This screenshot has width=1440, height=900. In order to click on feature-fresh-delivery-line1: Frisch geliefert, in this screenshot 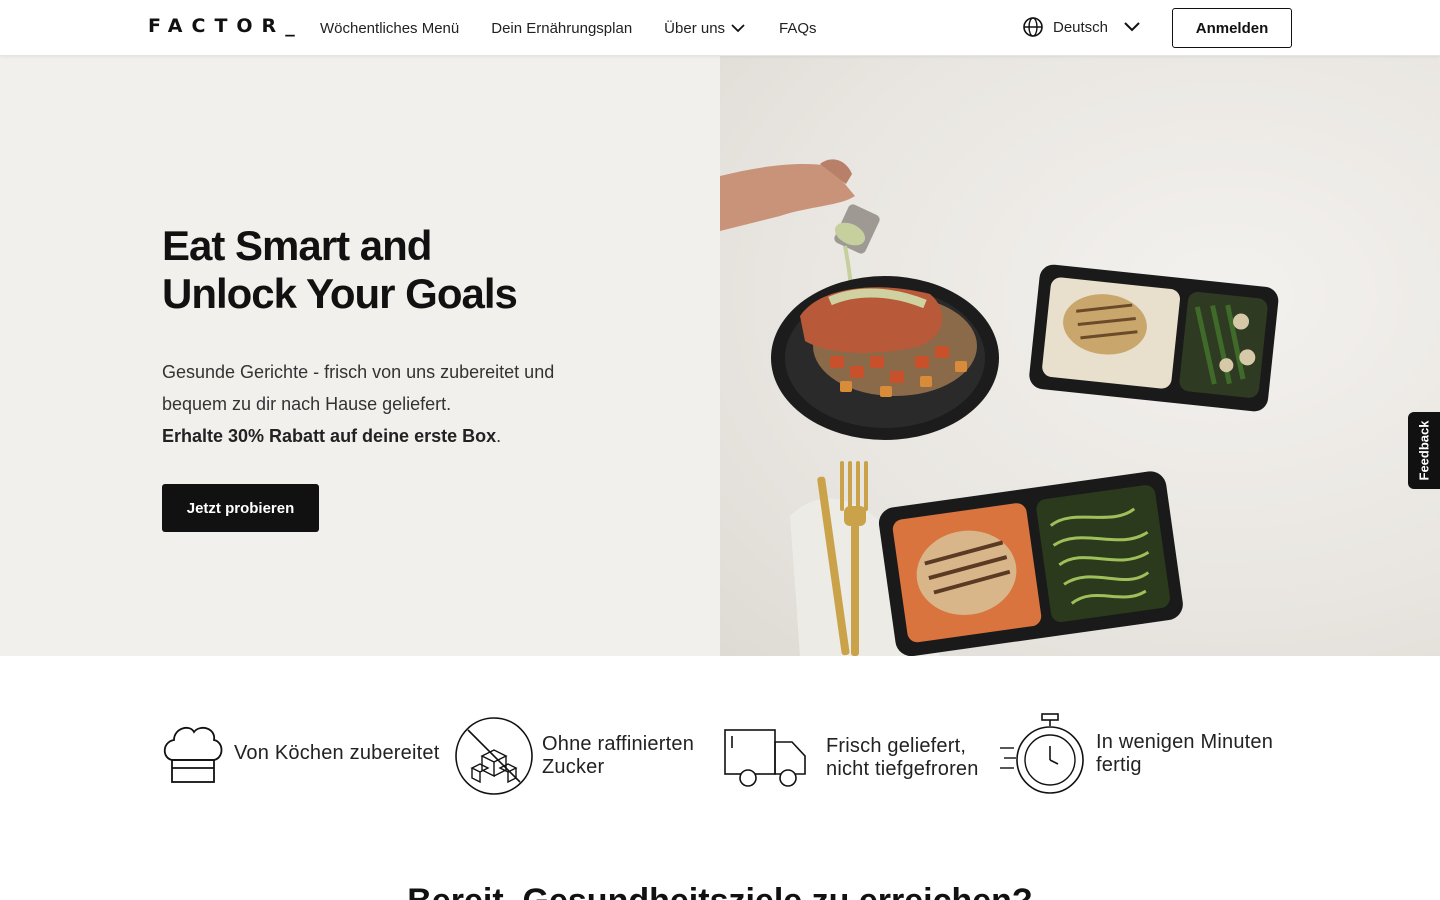, I will do `click(896, 746)`.